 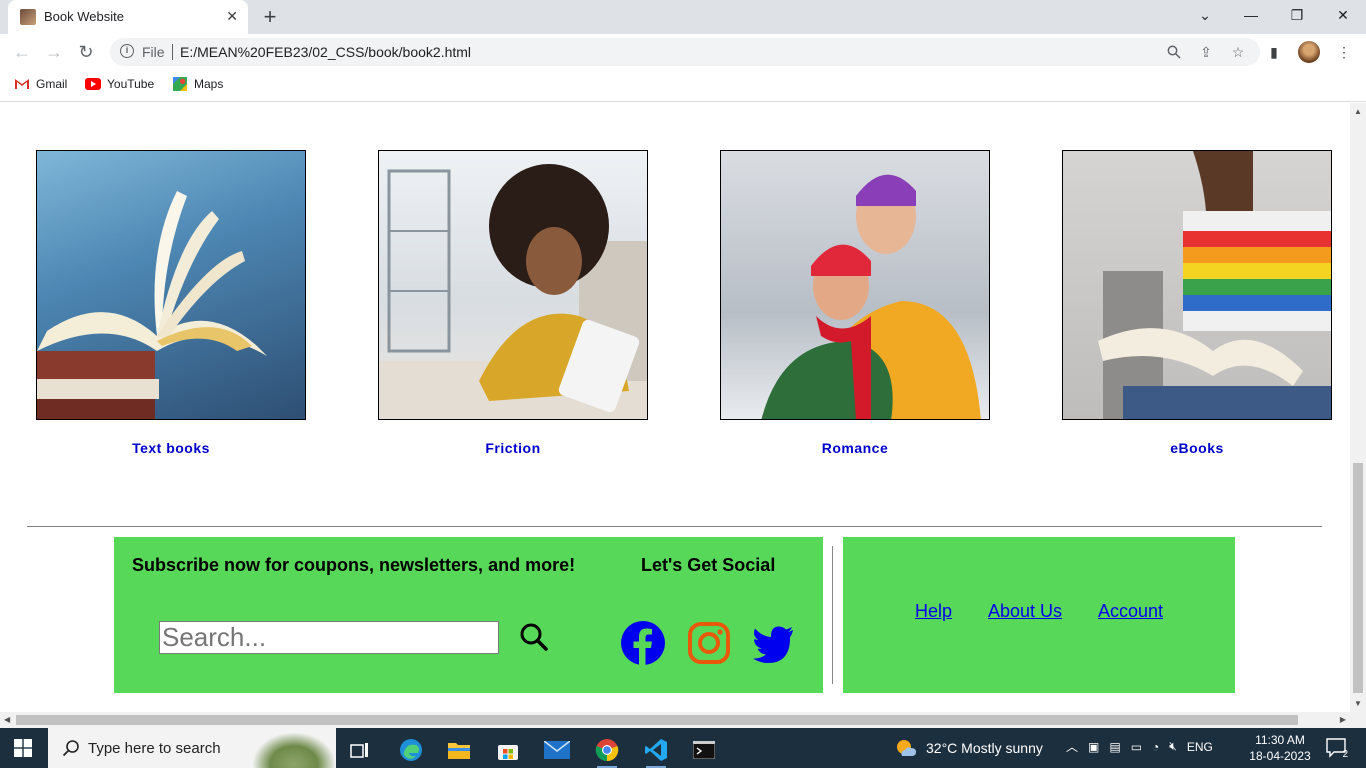 What do you see at coordinates (557, 750) in the screenshot?
I see `mail-icon` at bounding box center [557, 750].